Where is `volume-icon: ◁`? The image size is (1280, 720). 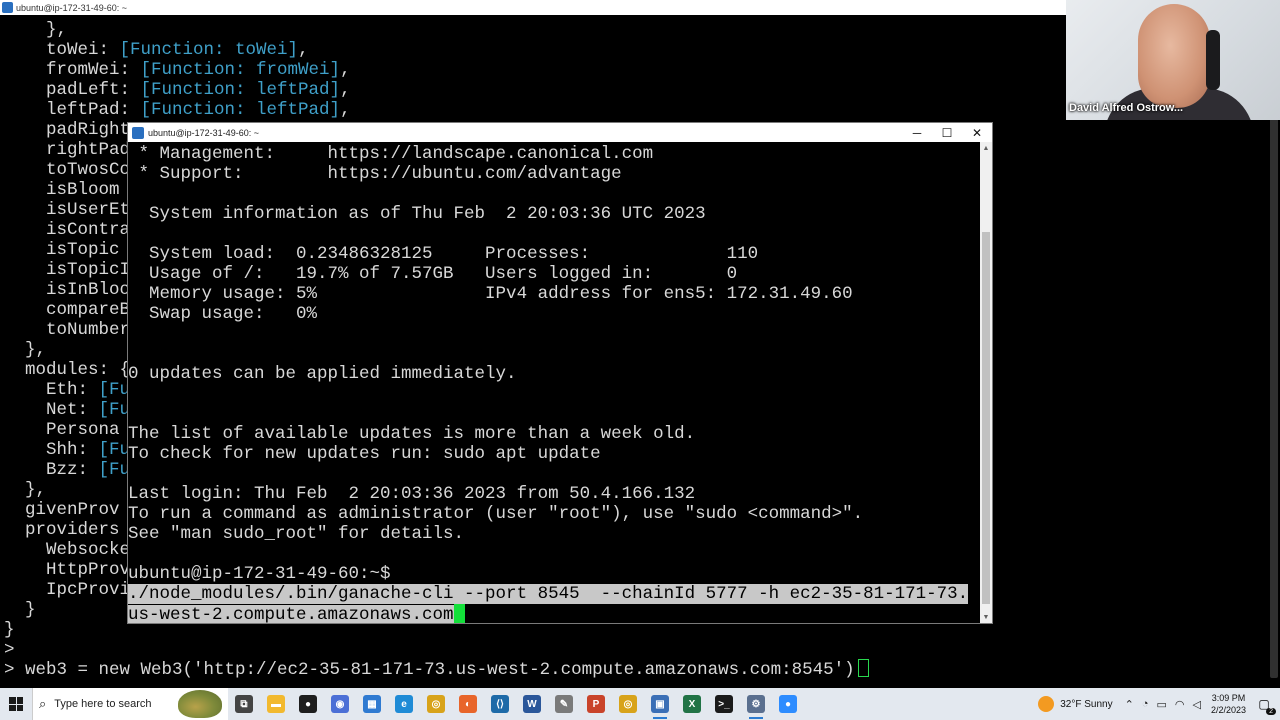
volume-icon: ◁ is located at coordinates (1196, 704).